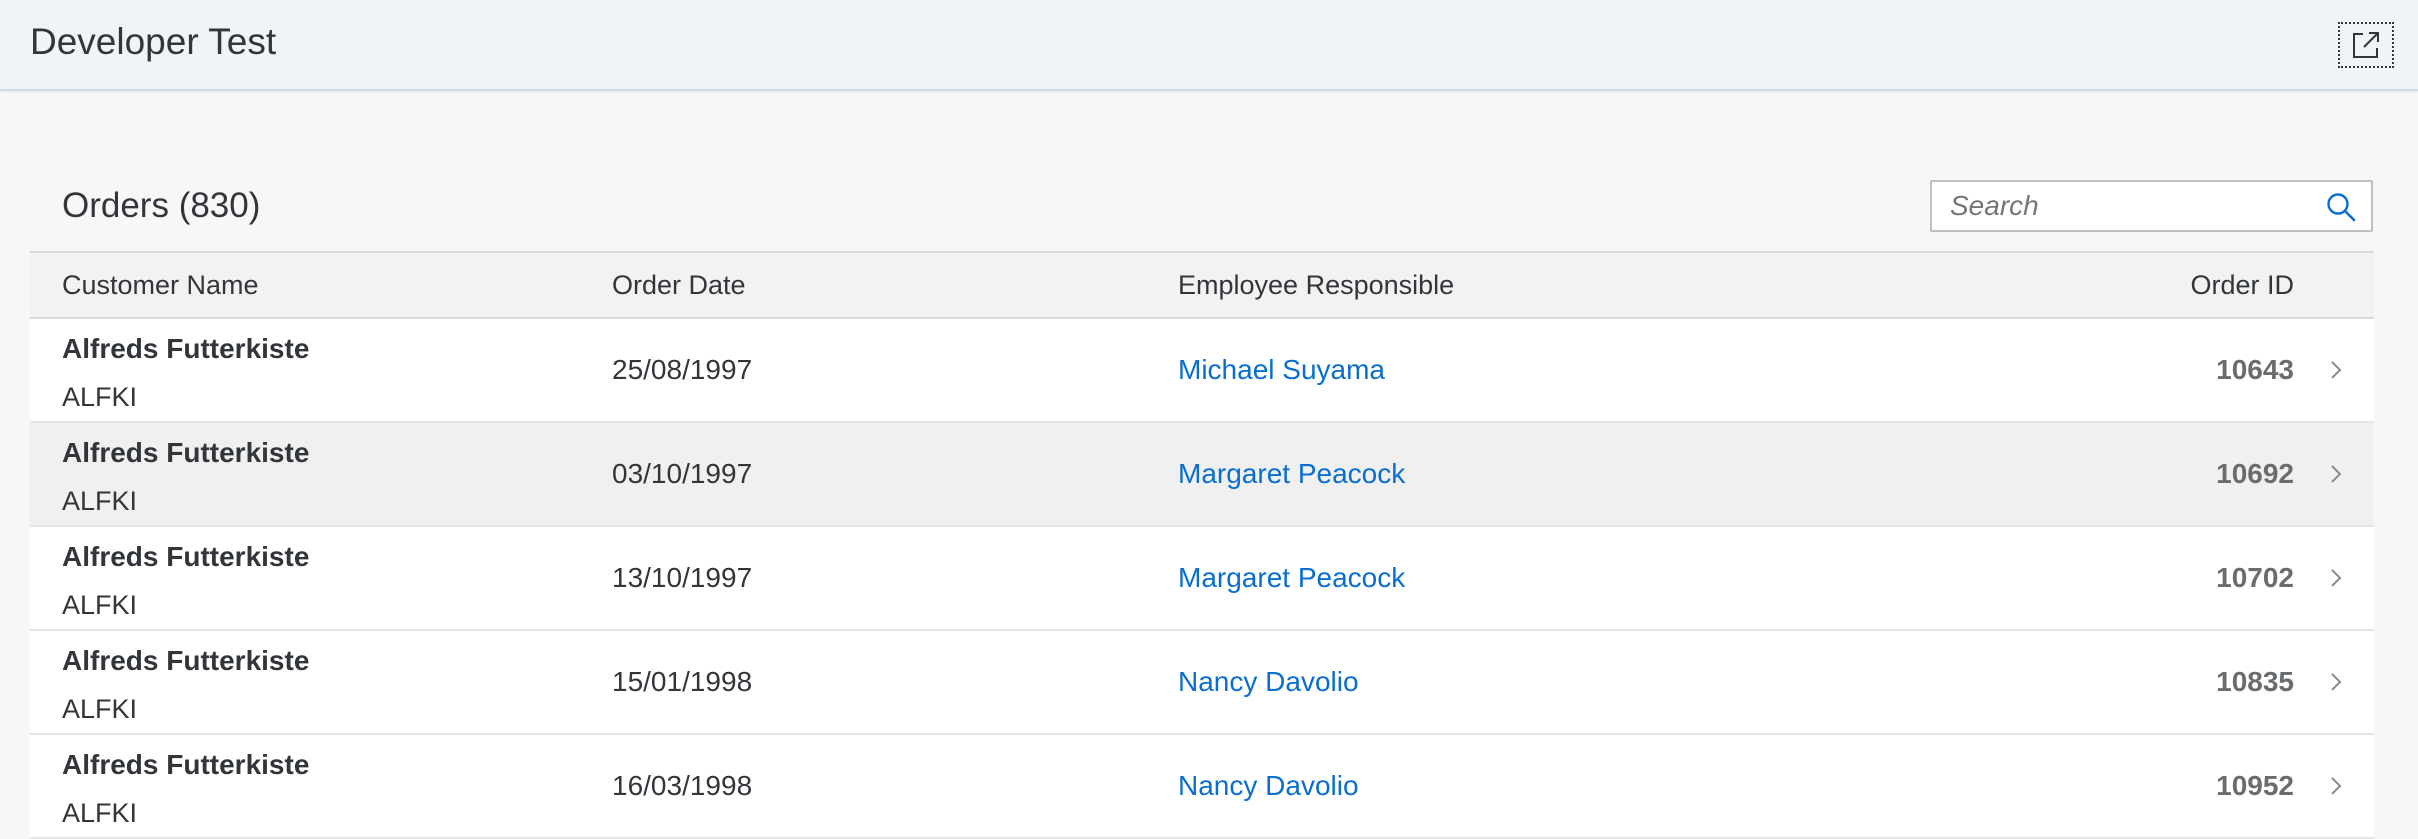  Describe the element at coordinates (1994, 205) in the screenshot. I see `search-placeholder: Search` at that location.